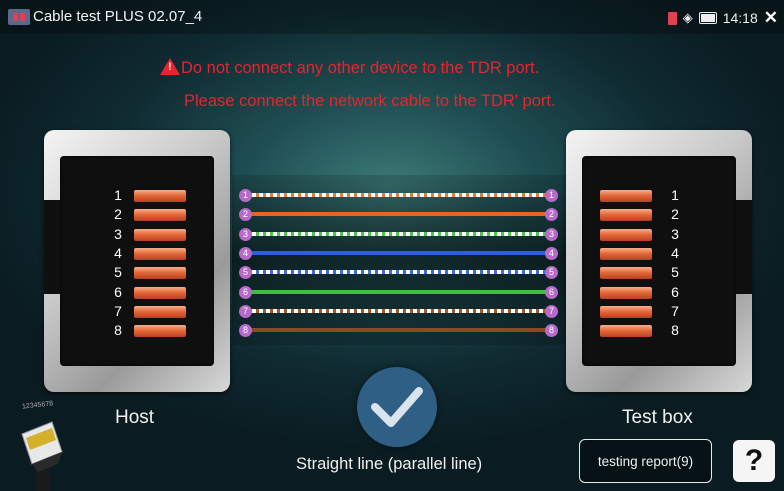  Describe the element at coordinates (118, 16) in the screenshot. I see `app-title: Cable test PLUS 02.07_4` at that location.